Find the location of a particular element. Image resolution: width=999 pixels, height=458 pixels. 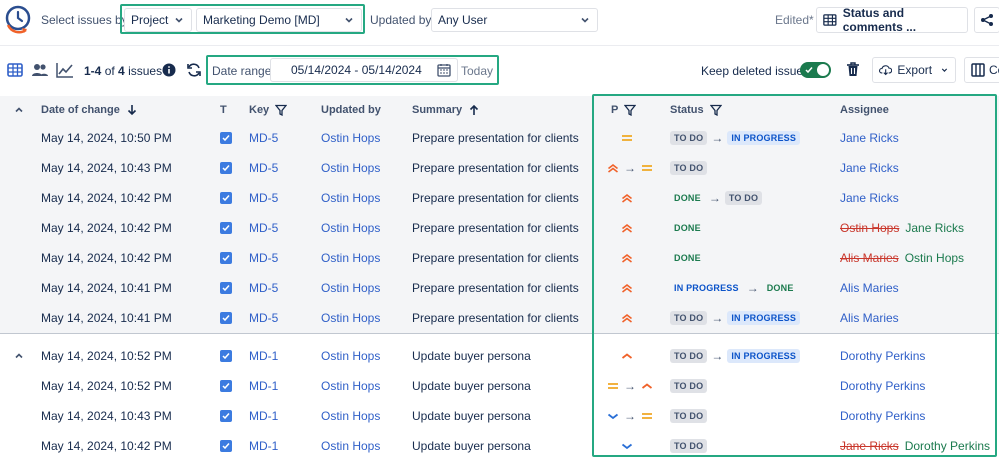

share-button is located at coordinates (986, 20).